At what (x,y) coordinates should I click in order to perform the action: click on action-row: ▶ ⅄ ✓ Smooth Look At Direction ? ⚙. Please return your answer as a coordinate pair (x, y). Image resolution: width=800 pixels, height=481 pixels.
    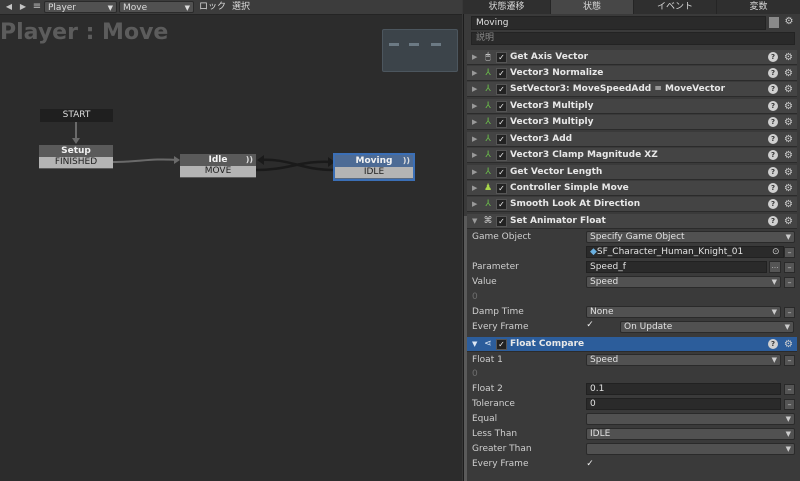
    Looking at the image, I should click on (632, 204).